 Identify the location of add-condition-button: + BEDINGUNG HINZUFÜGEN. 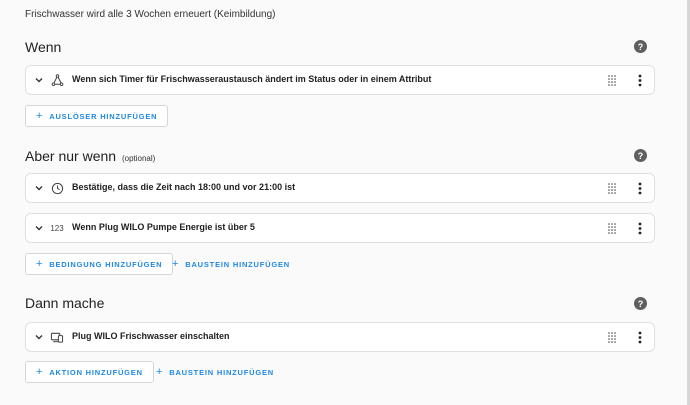
(99, 264).